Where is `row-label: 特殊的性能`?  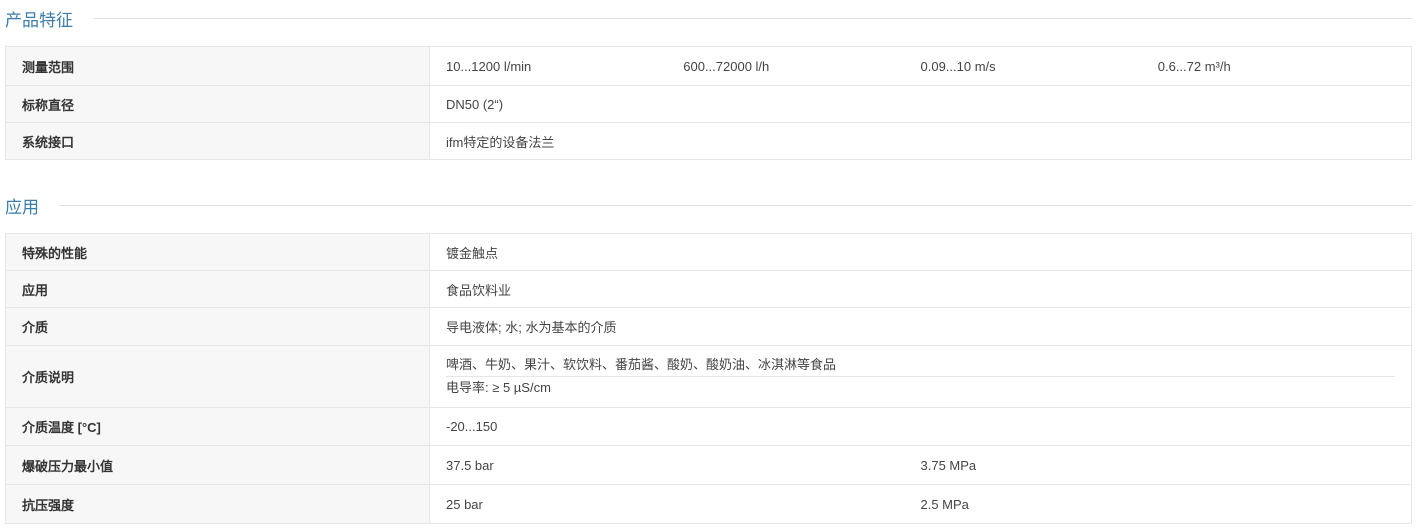
row-label: 特殊的性能 is located at coordinates (217, 252).